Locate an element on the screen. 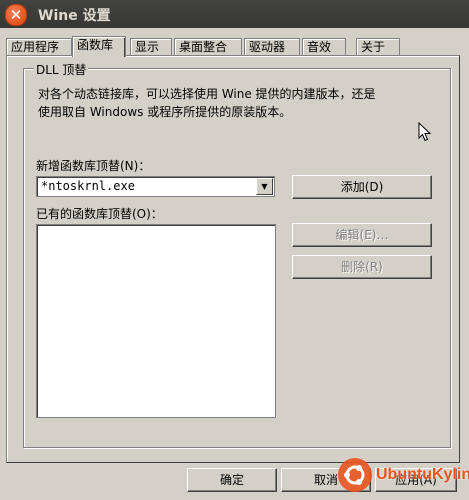 The height and width of the screenshot is (500, 469). tab-about: 关于 is located at coordinates (378, 46).